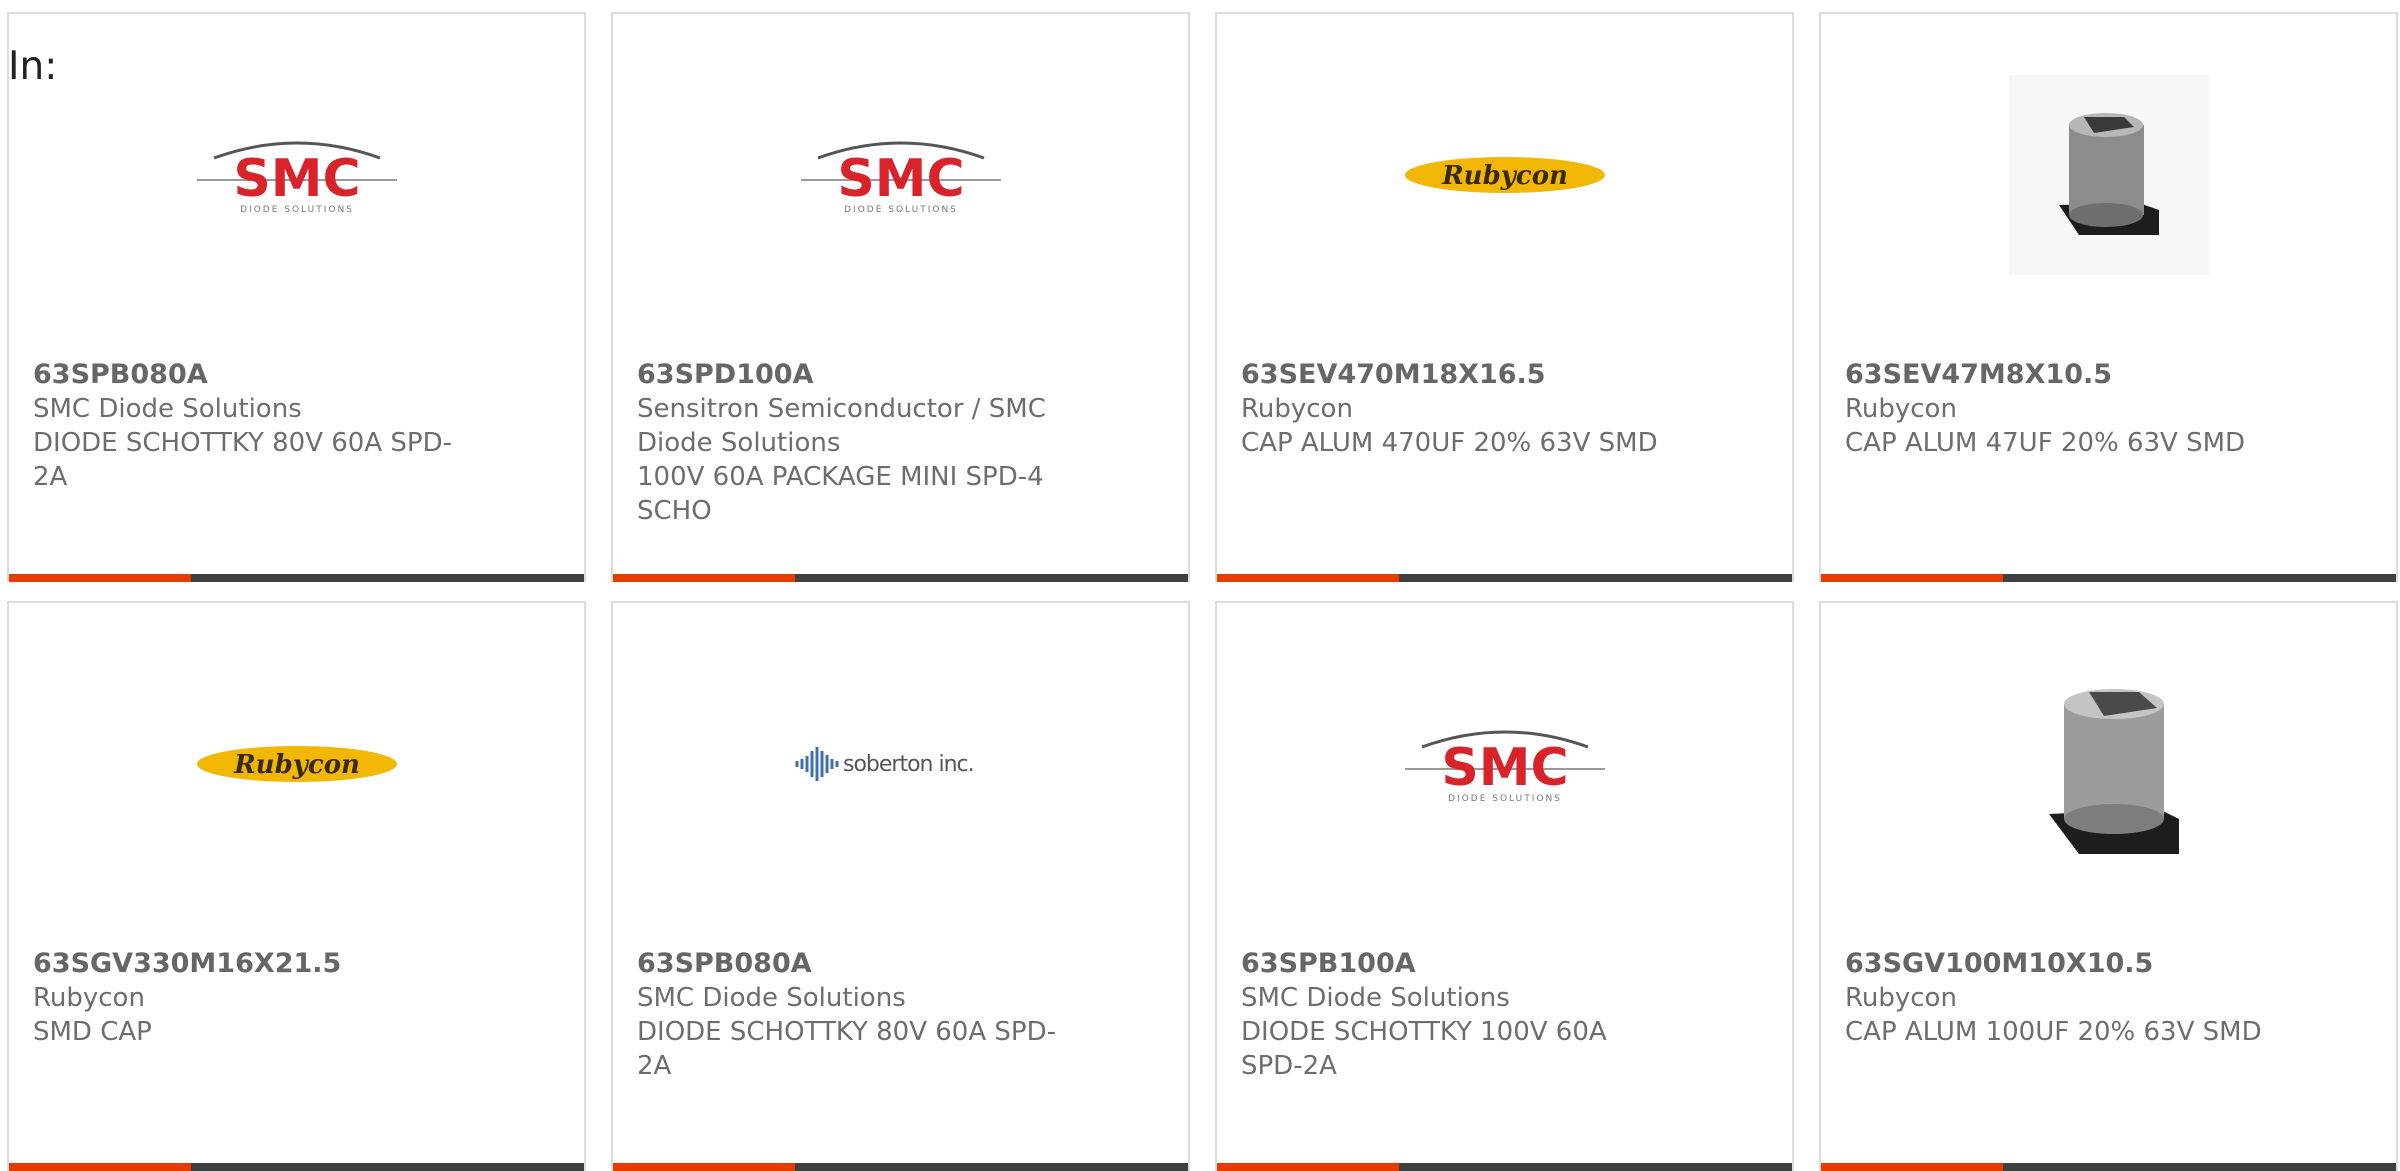 Image resolution: width=2400 pixels, height=1171 pixels. I want to click on product-card: Rubycon 63SGV330M16X21.5 Rubycon SMD CAP, so click(296, 886).